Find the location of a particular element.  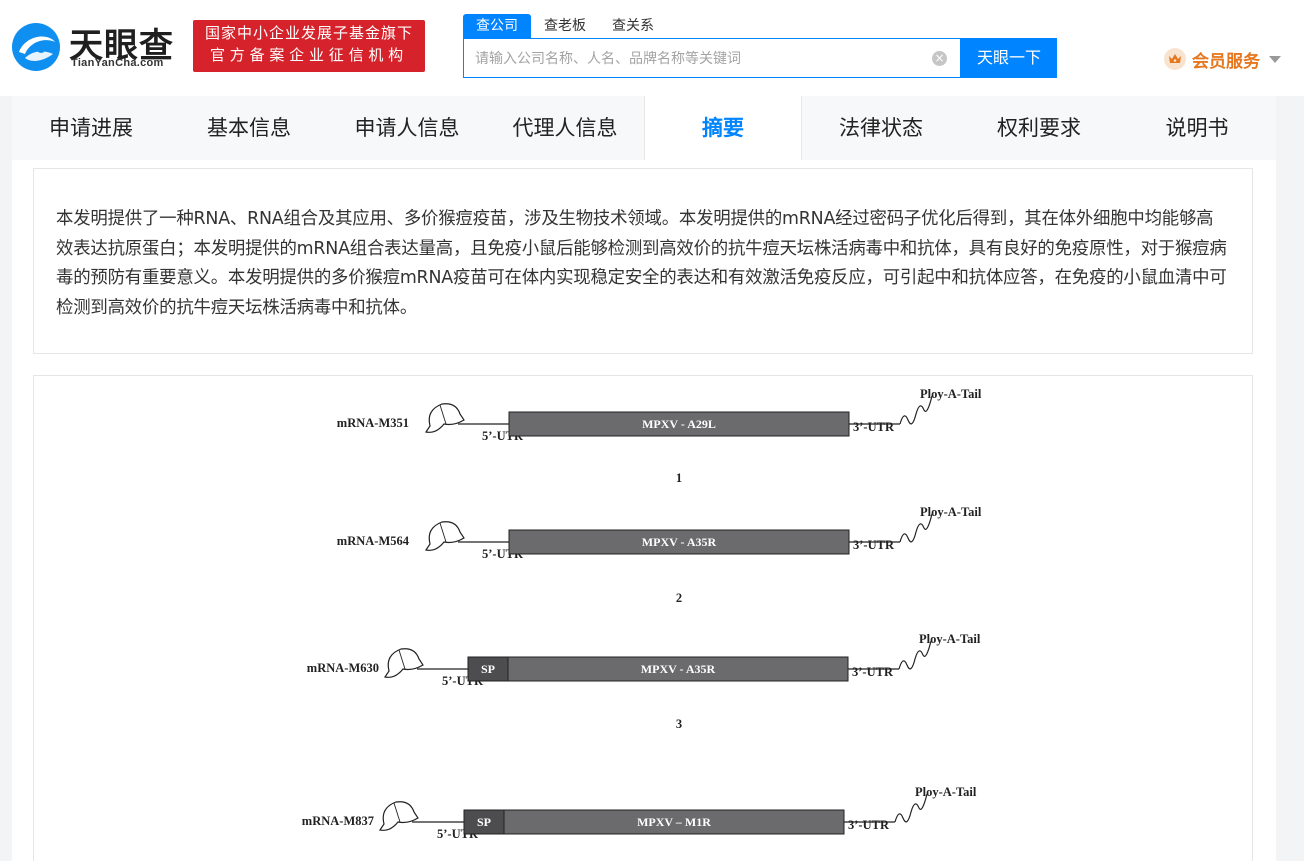

search-button: 天眼一下 is located at coordinates (1009, 58).